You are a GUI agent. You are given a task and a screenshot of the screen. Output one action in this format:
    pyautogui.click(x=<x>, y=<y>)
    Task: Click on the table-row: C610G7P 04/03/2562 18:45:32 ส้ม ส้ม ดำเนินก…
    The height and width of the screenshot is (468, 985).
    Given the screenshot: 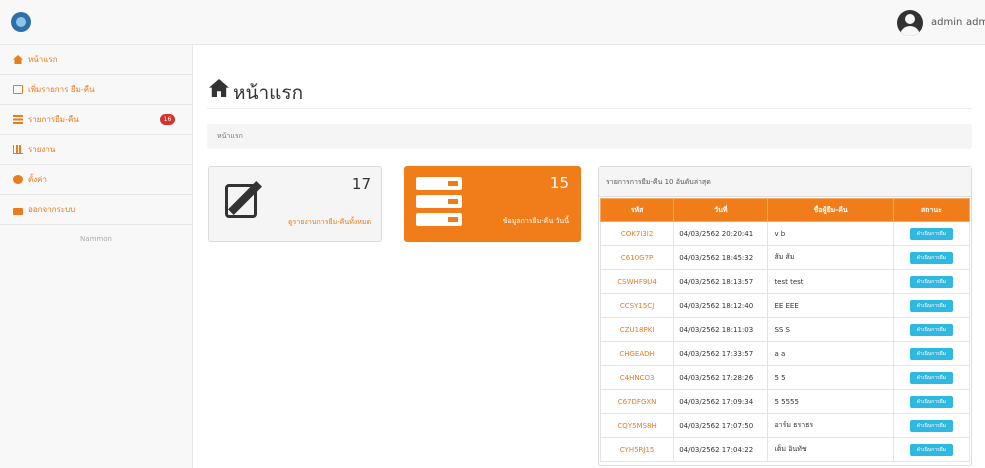 What is the action you would take?
    pyautogui.click(x=785, y=257)
    